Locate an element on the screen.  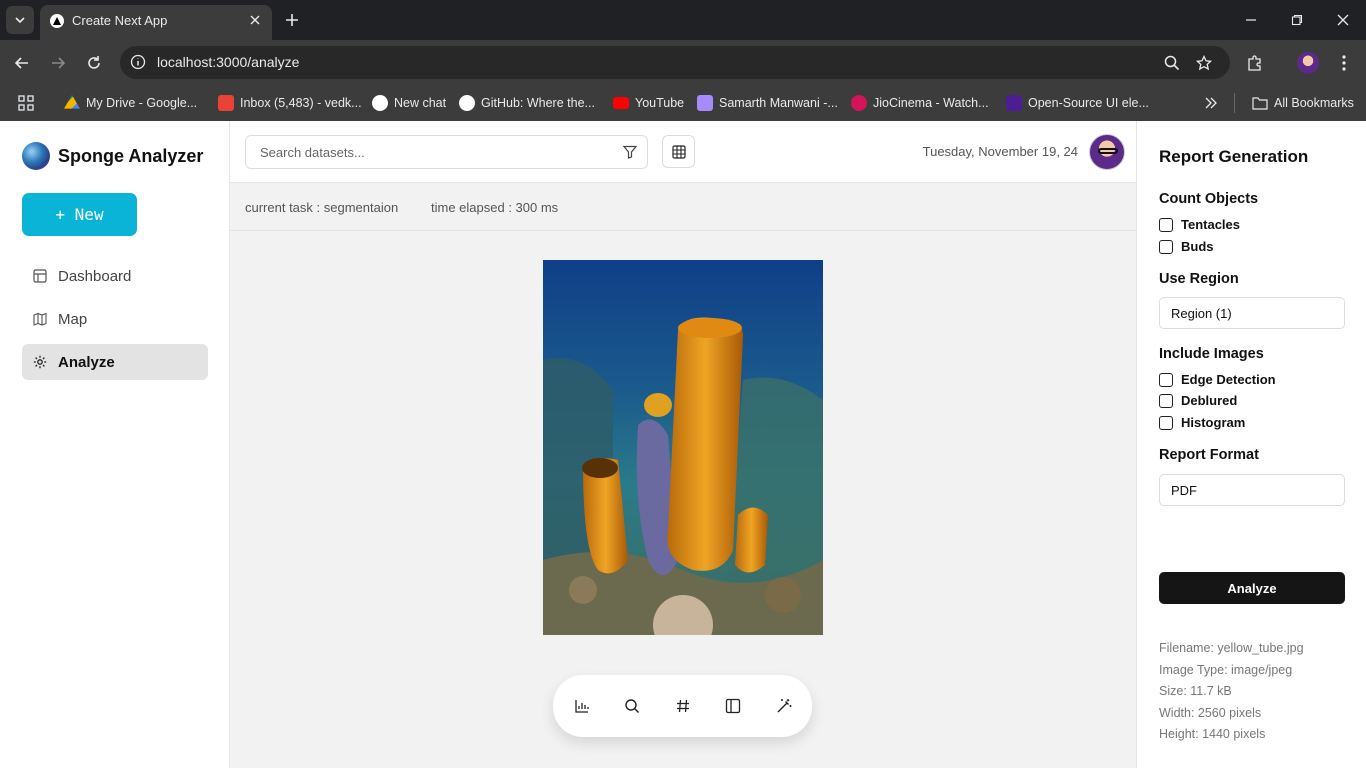
new-button: + New is located at coordinates (79, 214).